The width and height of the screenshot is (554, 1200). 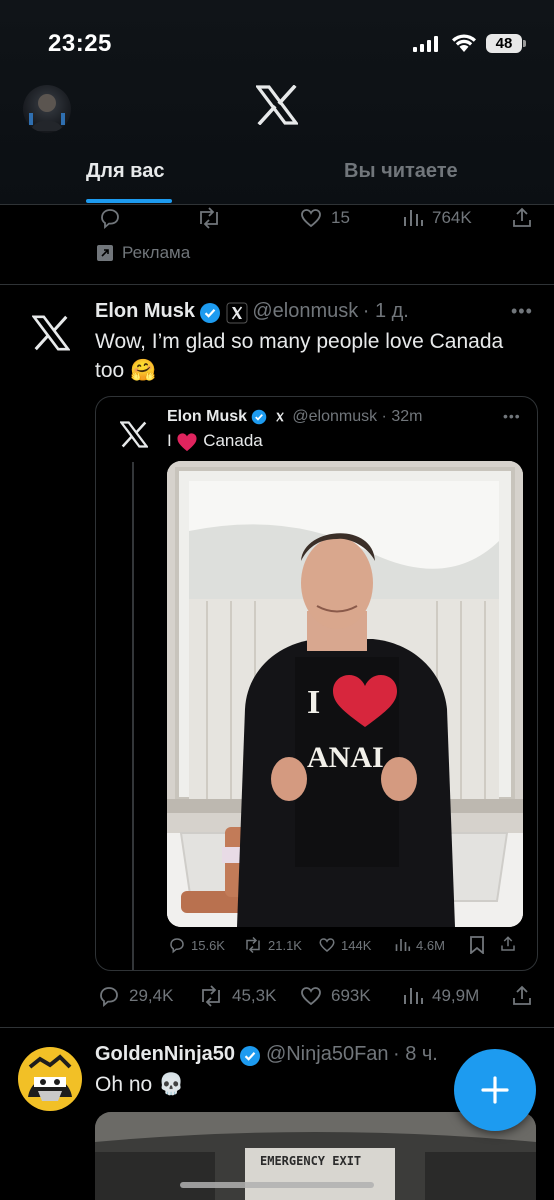 What do you see at coordinates (129, 201) in the screenshot?
I see `active-tab-indicator` at bounding box center [129, 201].